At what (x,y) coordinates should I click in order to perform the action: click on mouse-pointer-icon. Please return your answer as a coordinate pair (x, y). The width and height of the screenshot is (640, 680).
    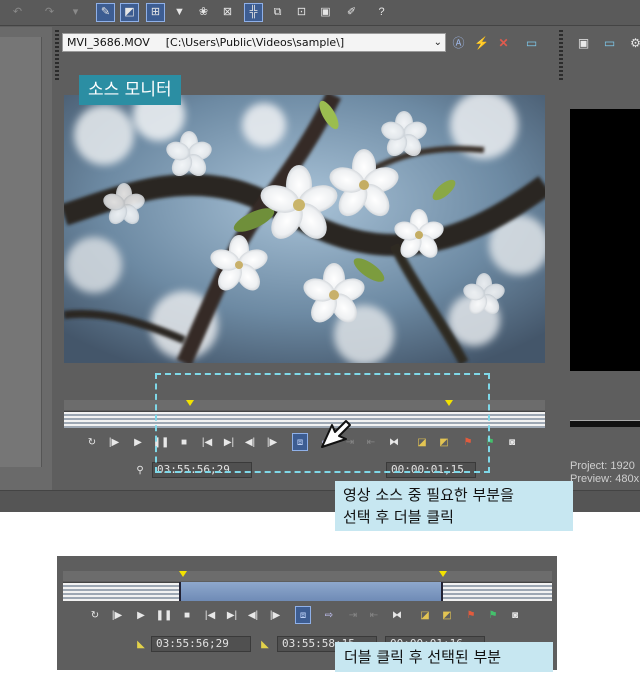
    Looking at the image, I should click on (336, 434).